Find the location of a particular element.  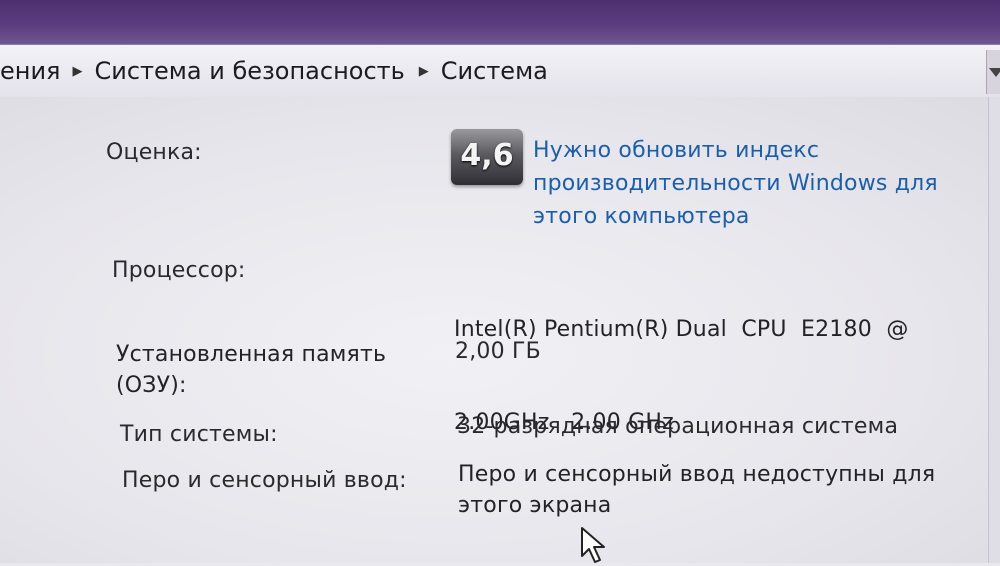

memory-label-line: Установленная память is located at coordinates (251, 354).